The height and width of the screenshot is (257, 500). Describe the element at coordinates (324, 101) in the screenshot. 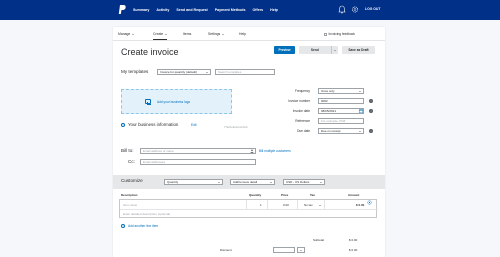

I see `invoice-number-value: 0002` at that location.